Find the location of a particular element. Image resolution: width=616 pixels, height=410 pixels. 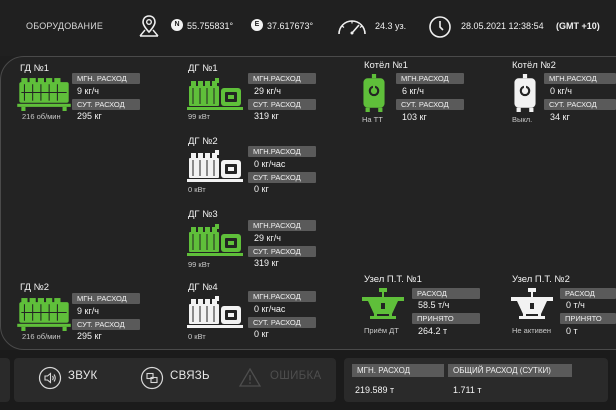

link-label: СВЯЗЬ is located at coordinates (190, 376).